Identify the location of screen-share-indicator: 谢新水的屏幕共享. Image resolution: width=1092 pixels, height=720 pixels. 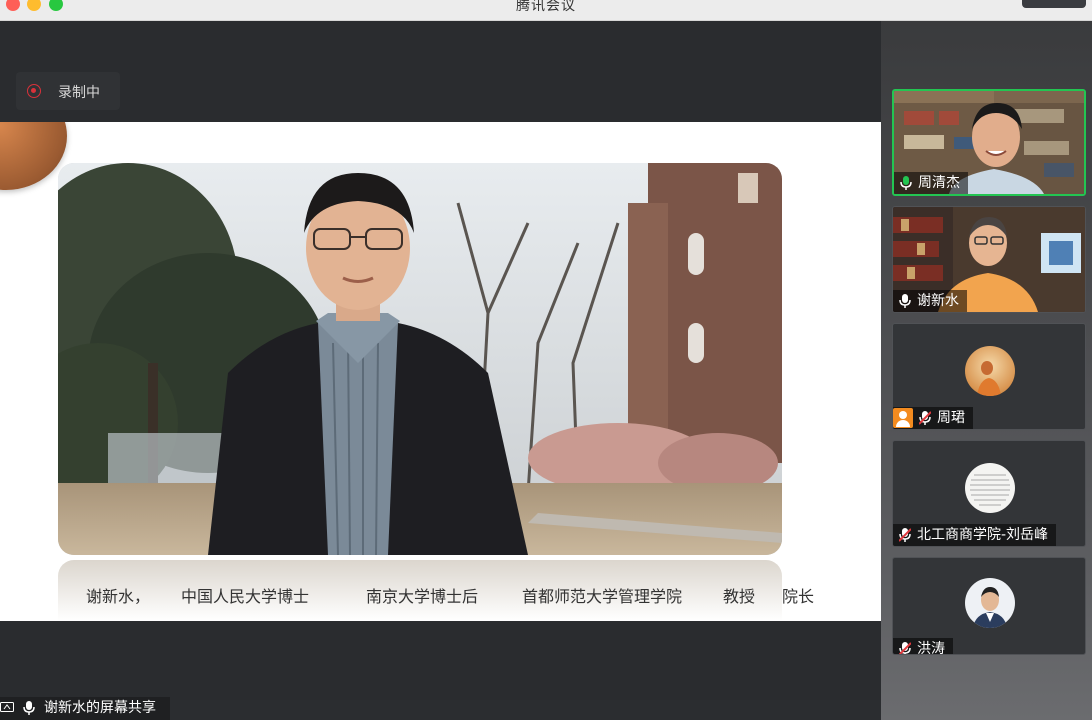
(85, 708).